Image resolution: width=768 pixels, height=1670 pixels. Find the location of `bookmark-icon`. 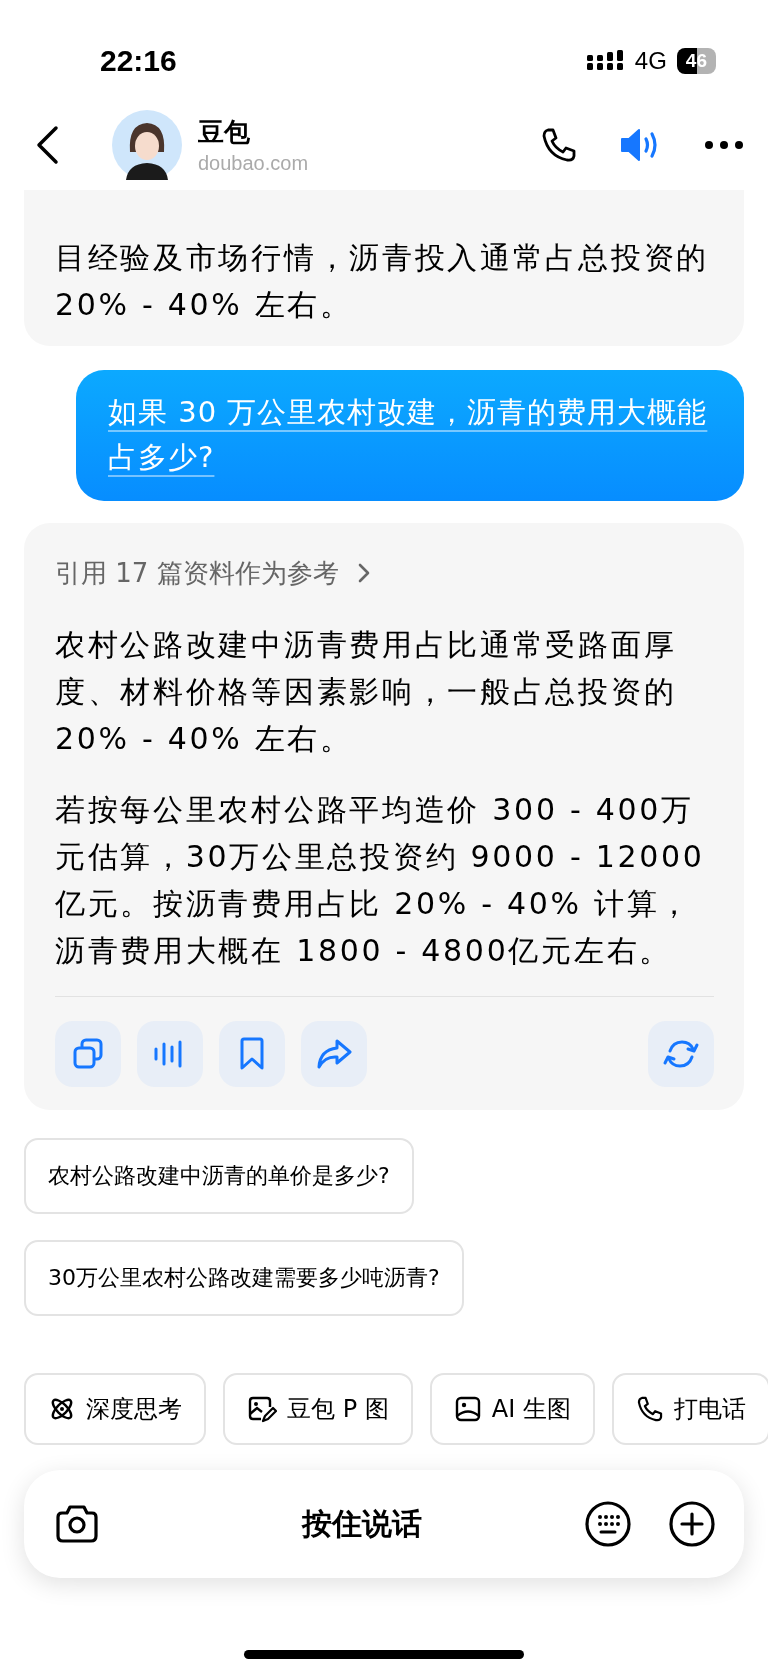

bookmark-icon is located at coordinates (252, 1054).